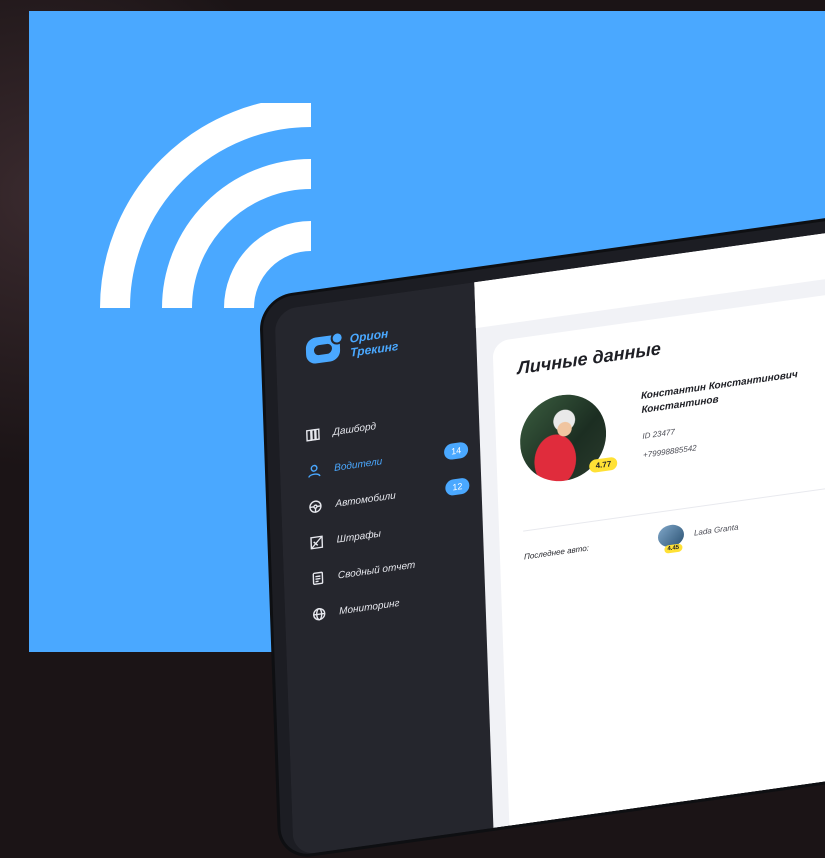  I want to click on last-car-row: Последнее авто: 4.45 Lada Granta, so click(674, 525).